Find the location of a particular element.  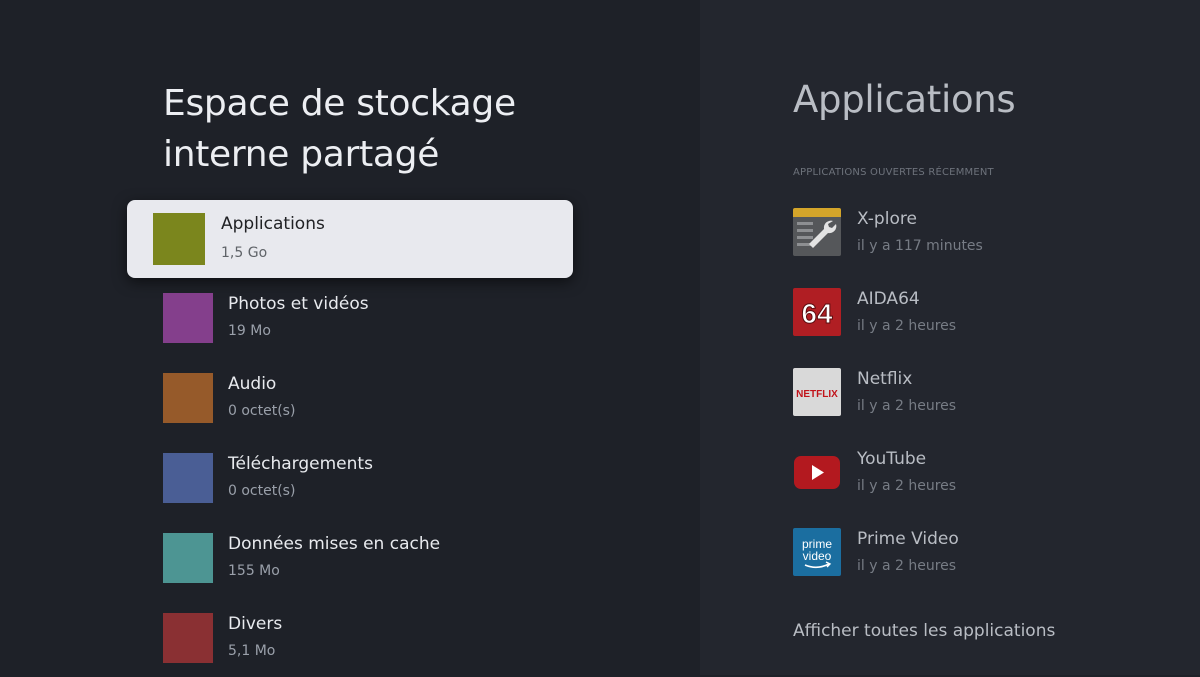

storage-item-size: 155 Mo is located at coordinates (254, 571).